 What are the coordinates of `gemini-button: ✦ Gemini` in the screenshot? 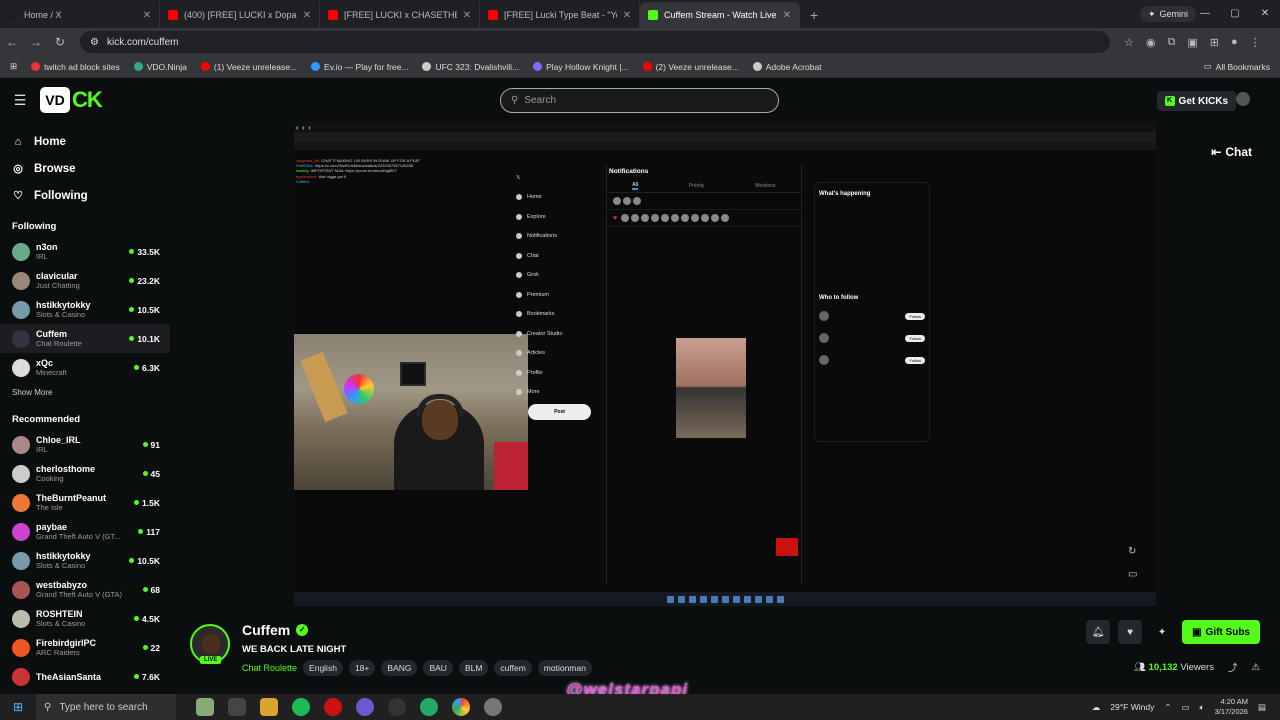 It's located at (1167, 14).